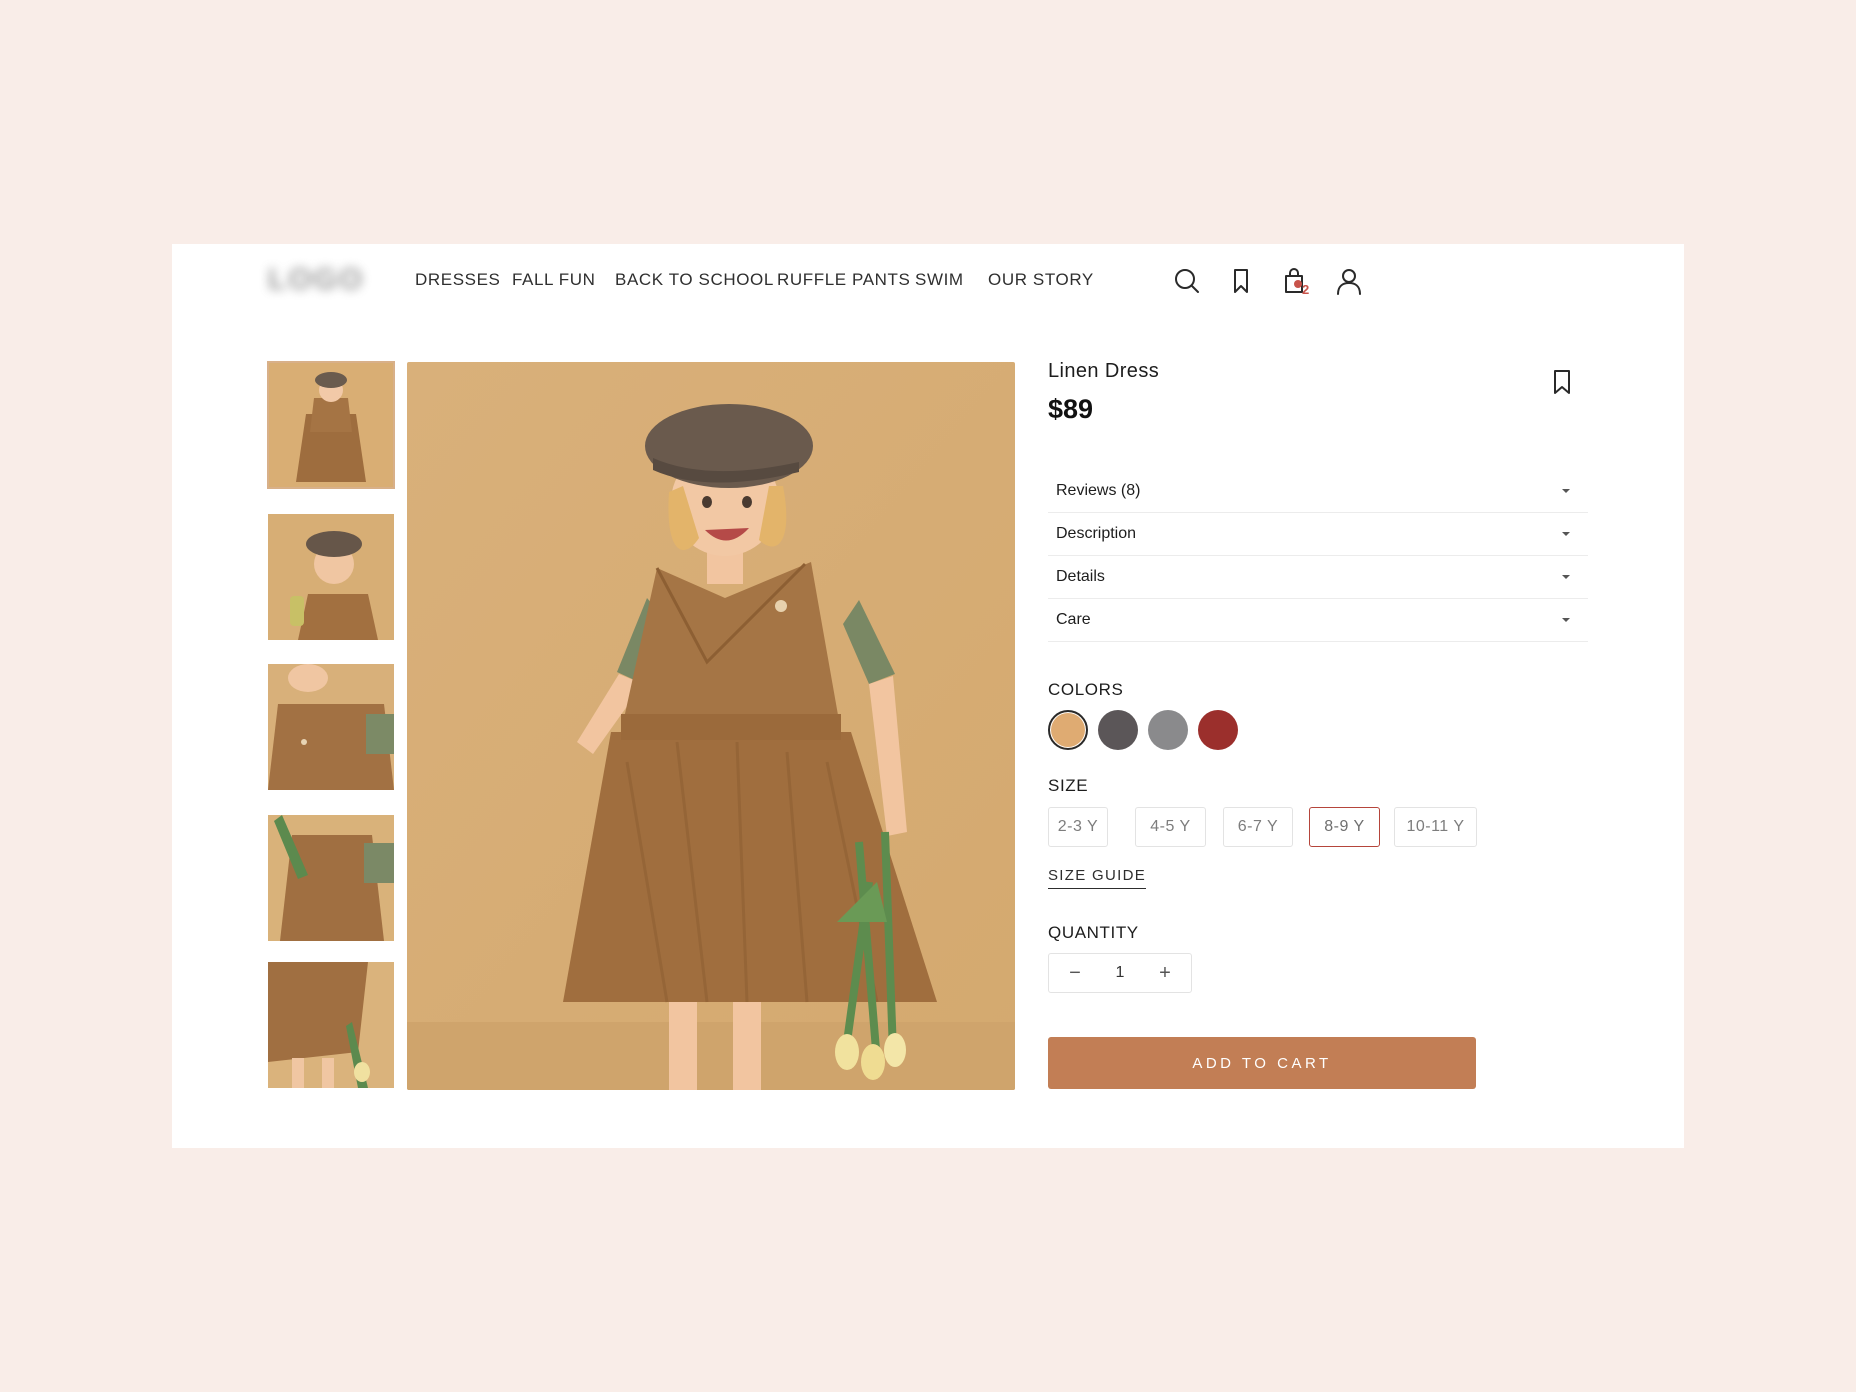  What do you see at coordinates (1118, 730) in the screenshot?
I see `color-swatch-charcoal` at bounding box center [1118, 730].